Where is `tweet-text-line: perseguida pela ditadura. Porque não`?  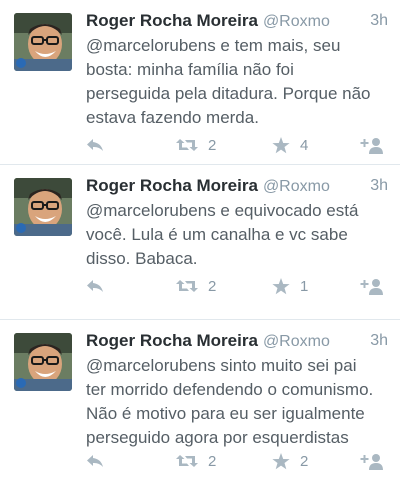
tweet-text-line: perseguida pela ditadura. Porque não is located at coordinates (228, 93).